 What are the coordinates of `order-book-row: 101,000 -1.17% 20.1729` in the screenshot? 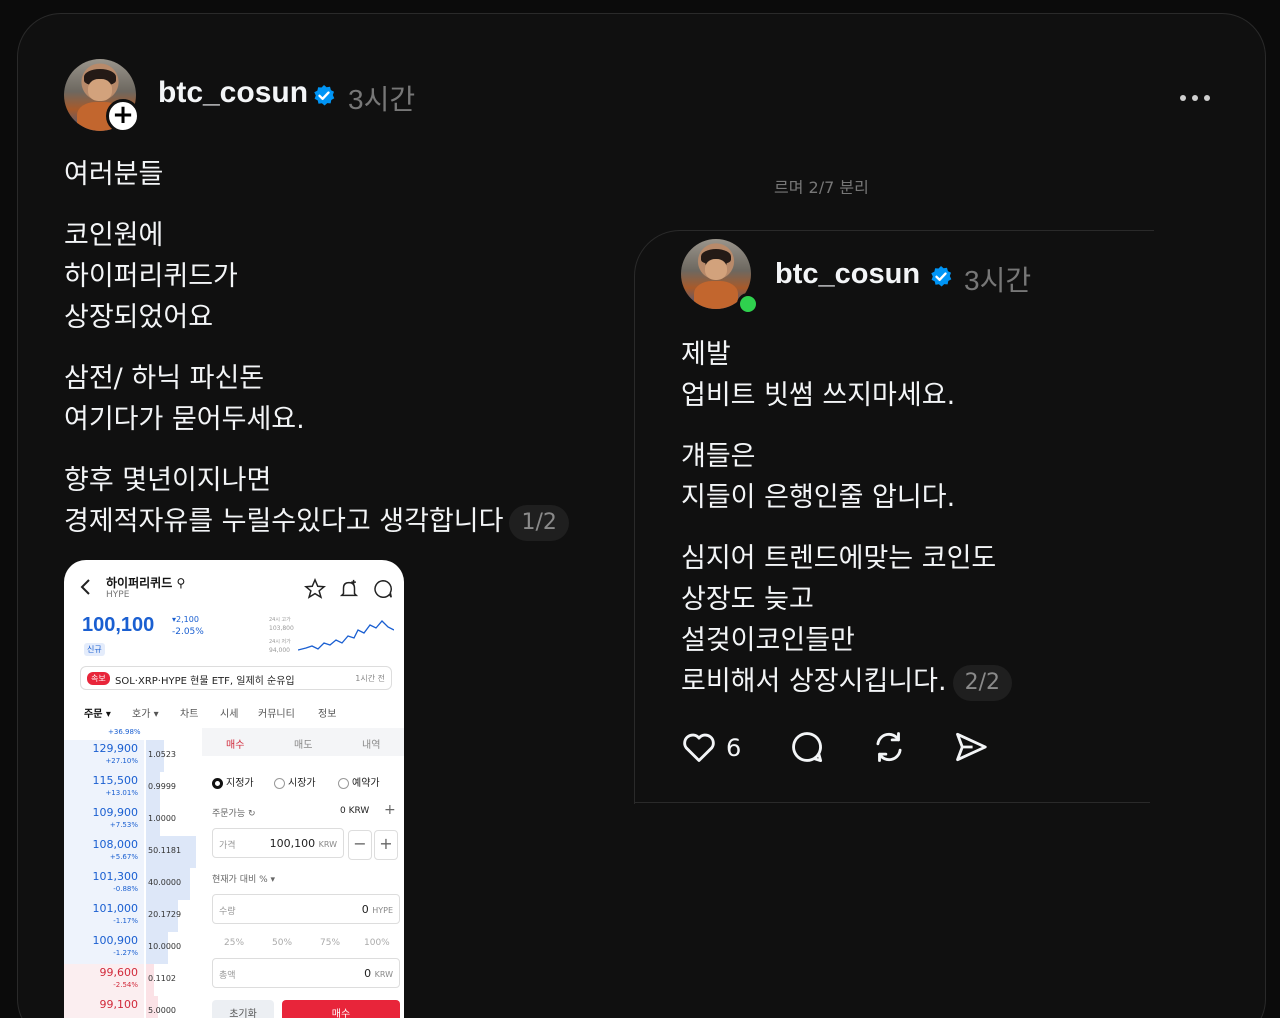 It's located at (133, 916).